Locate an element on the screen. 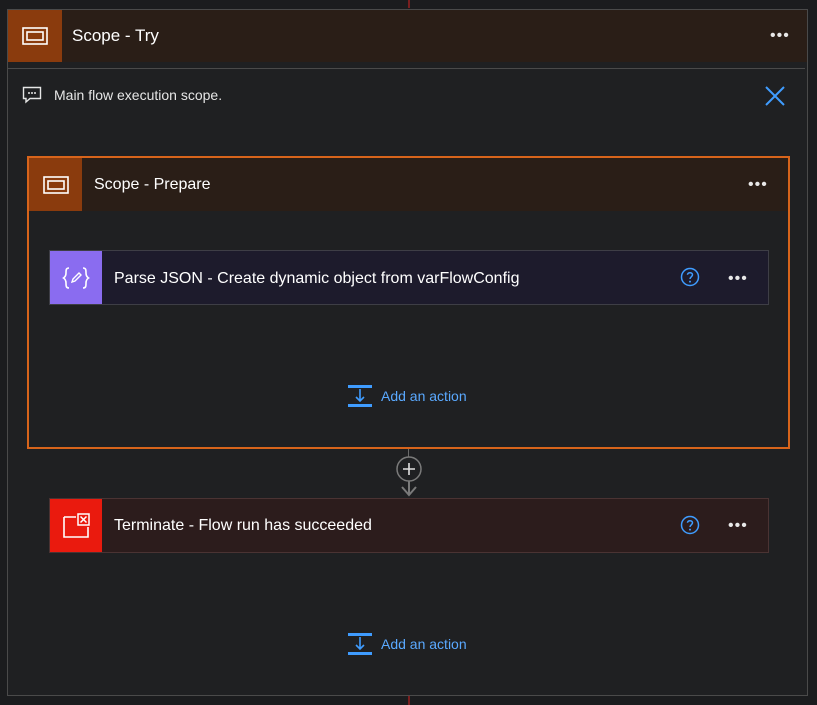  terminate-title: Terminate - Flow run has succeeded is located at coordinates (243, 525).